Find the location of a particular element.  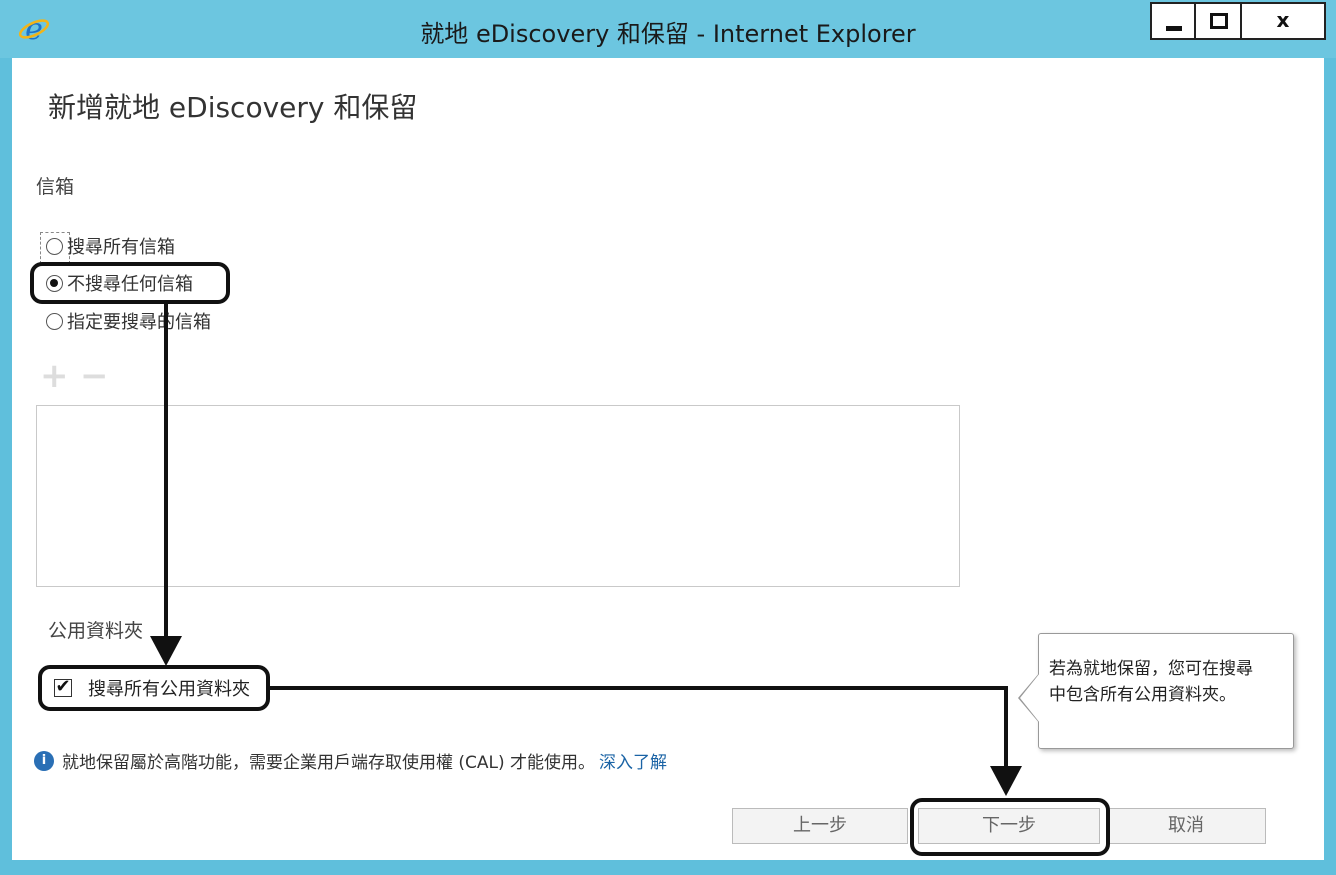

radio-label: 搜尋所有信箱 is located at coordinates (121, 247).